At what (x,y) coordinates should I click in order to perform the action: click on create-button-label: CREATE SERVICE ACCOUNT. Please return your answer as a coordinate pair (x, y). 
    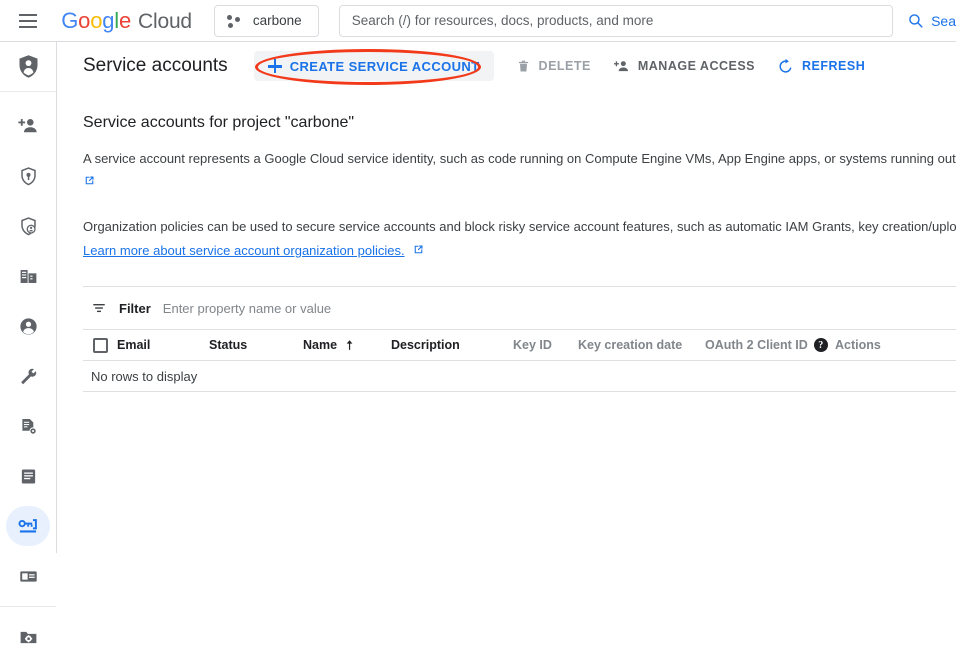
    Looking at the image, I should click on (384, 66).